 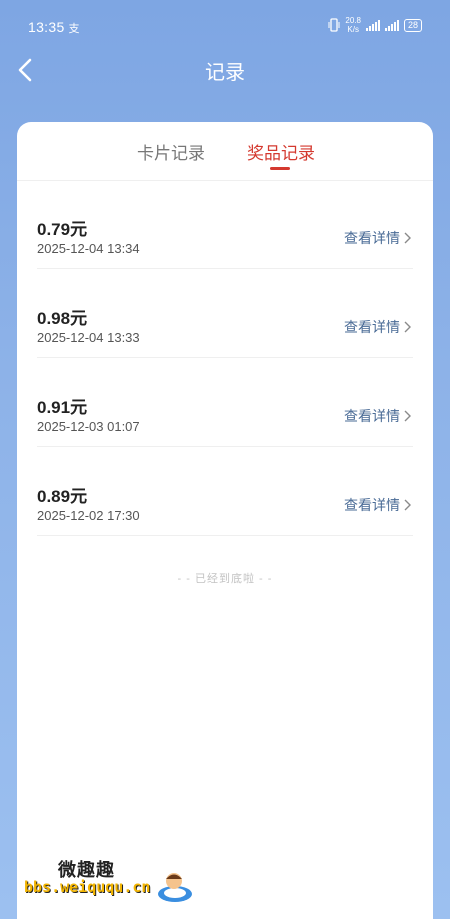 What do you see at coordinates (225, 313) in the screenshot?
I see `list-item: 0.98元 2025-12-04 13:33 查看详情` at bounding box center [225, 313].